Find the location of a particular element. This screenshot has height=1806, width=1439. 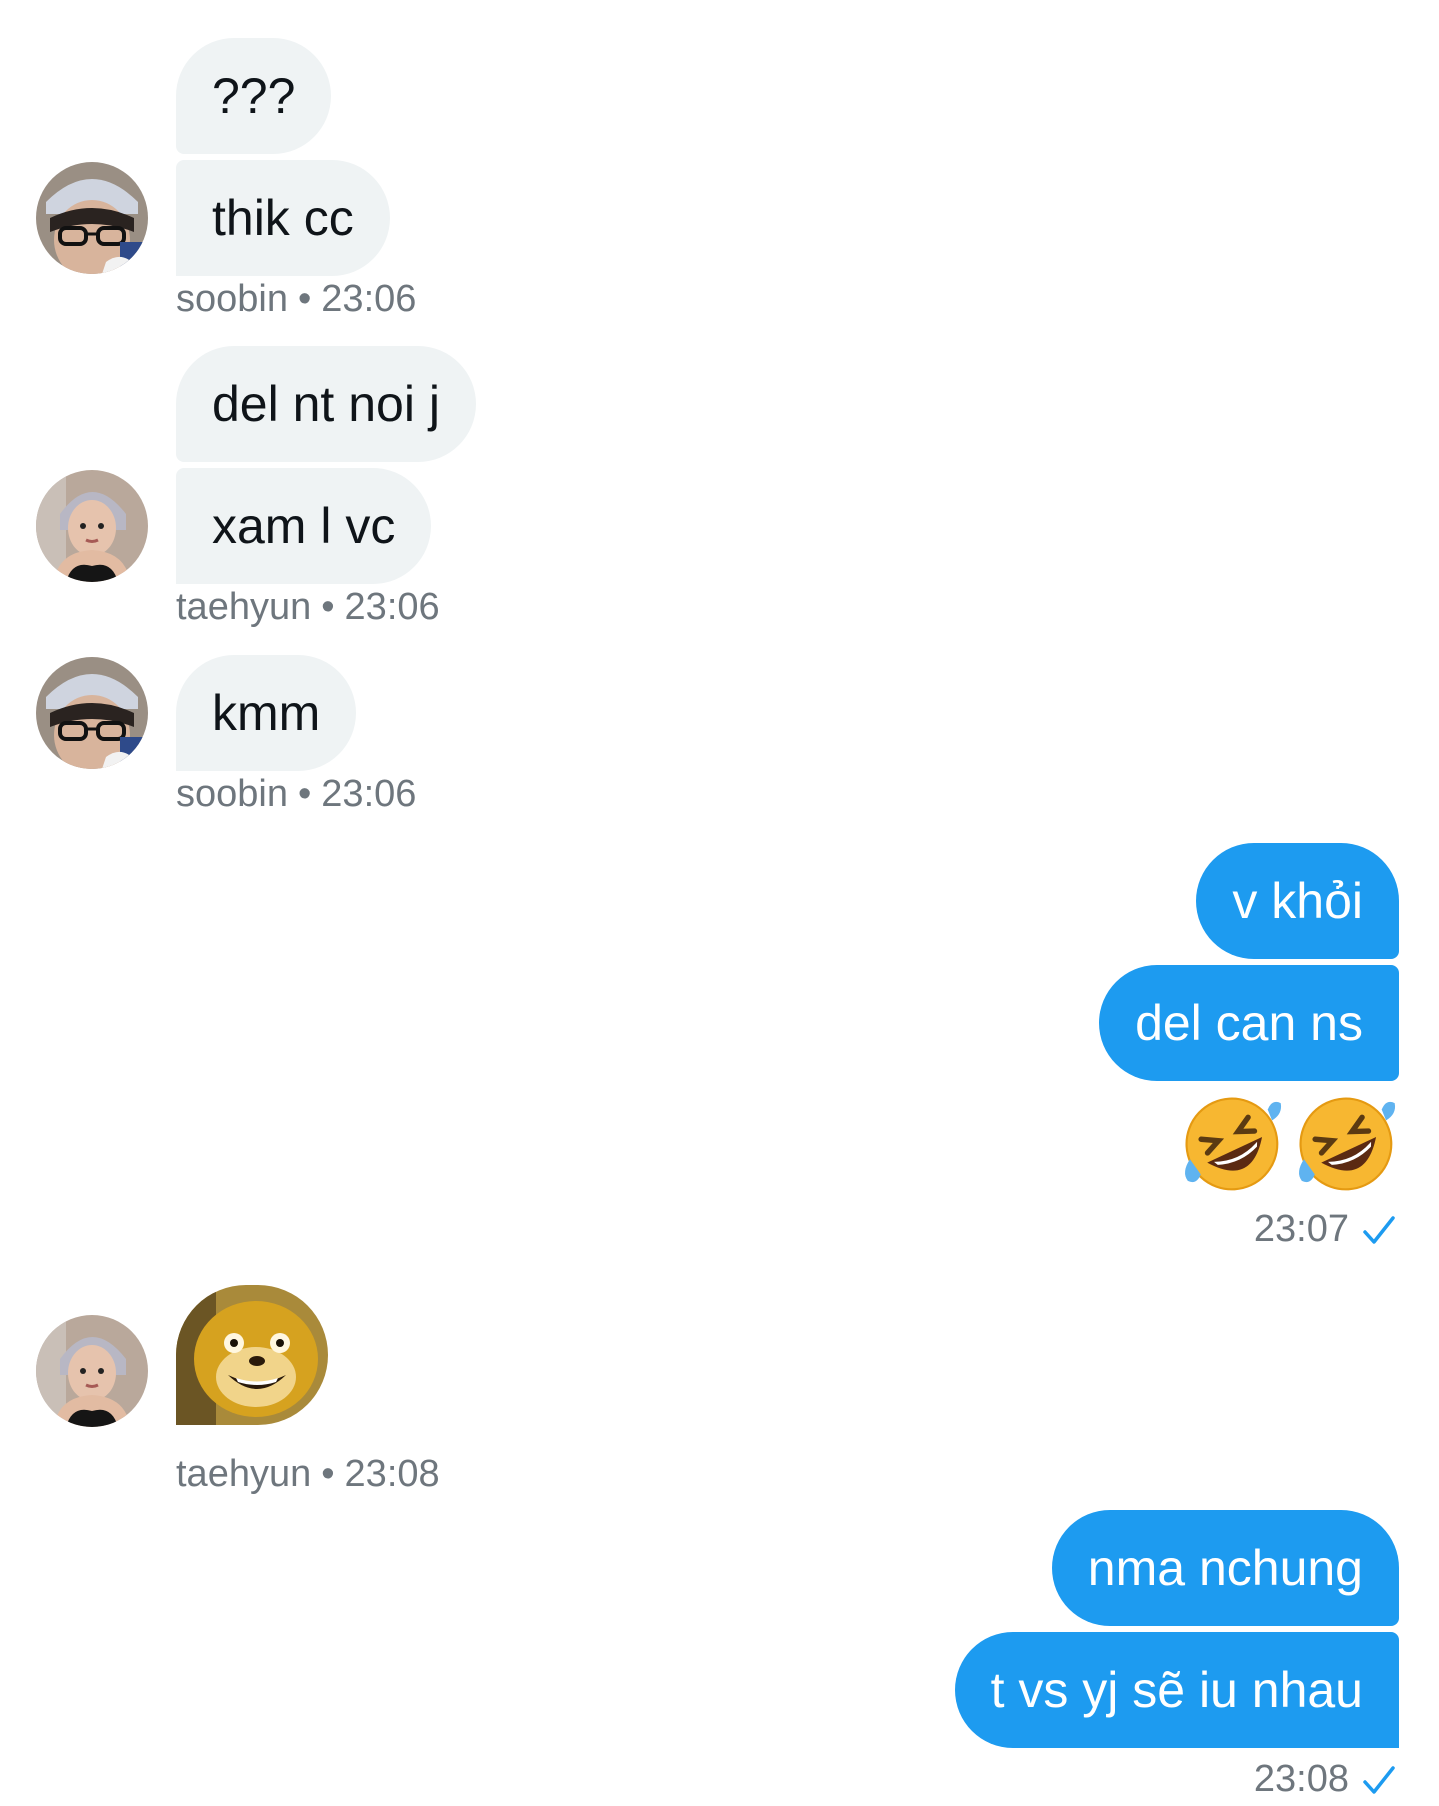

message-time: 23:07 is located at coordinates (1301, 1229).